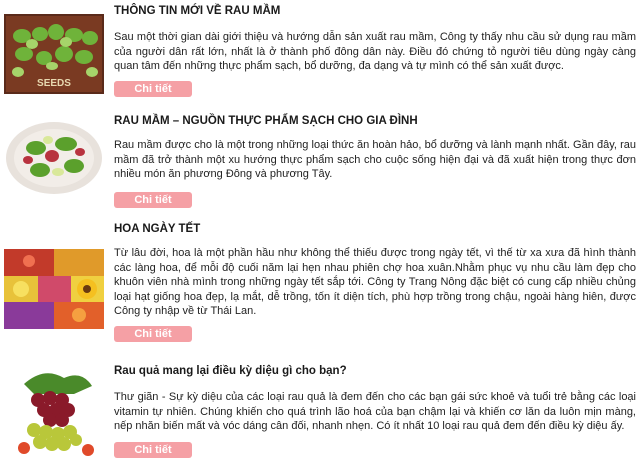 The height and width of the screenshot is (461, 638). I want to click on fruits-image, so click(54, 412).